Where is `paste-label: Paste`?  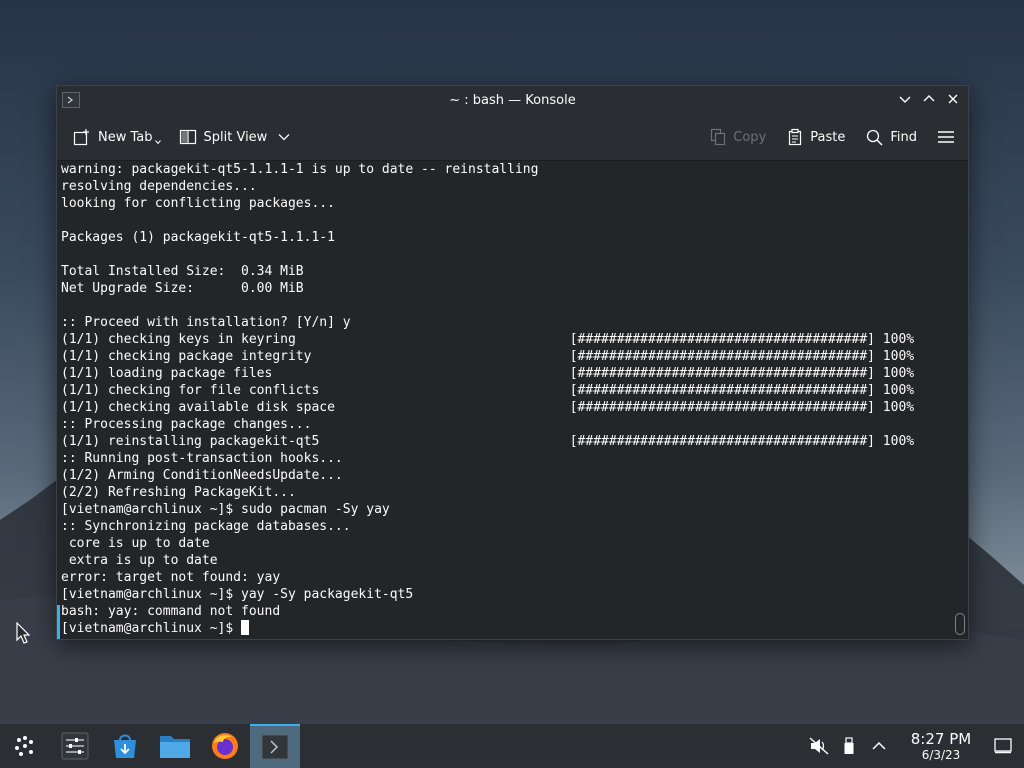
paste-label: Paste is located at coordinates (828, 137).